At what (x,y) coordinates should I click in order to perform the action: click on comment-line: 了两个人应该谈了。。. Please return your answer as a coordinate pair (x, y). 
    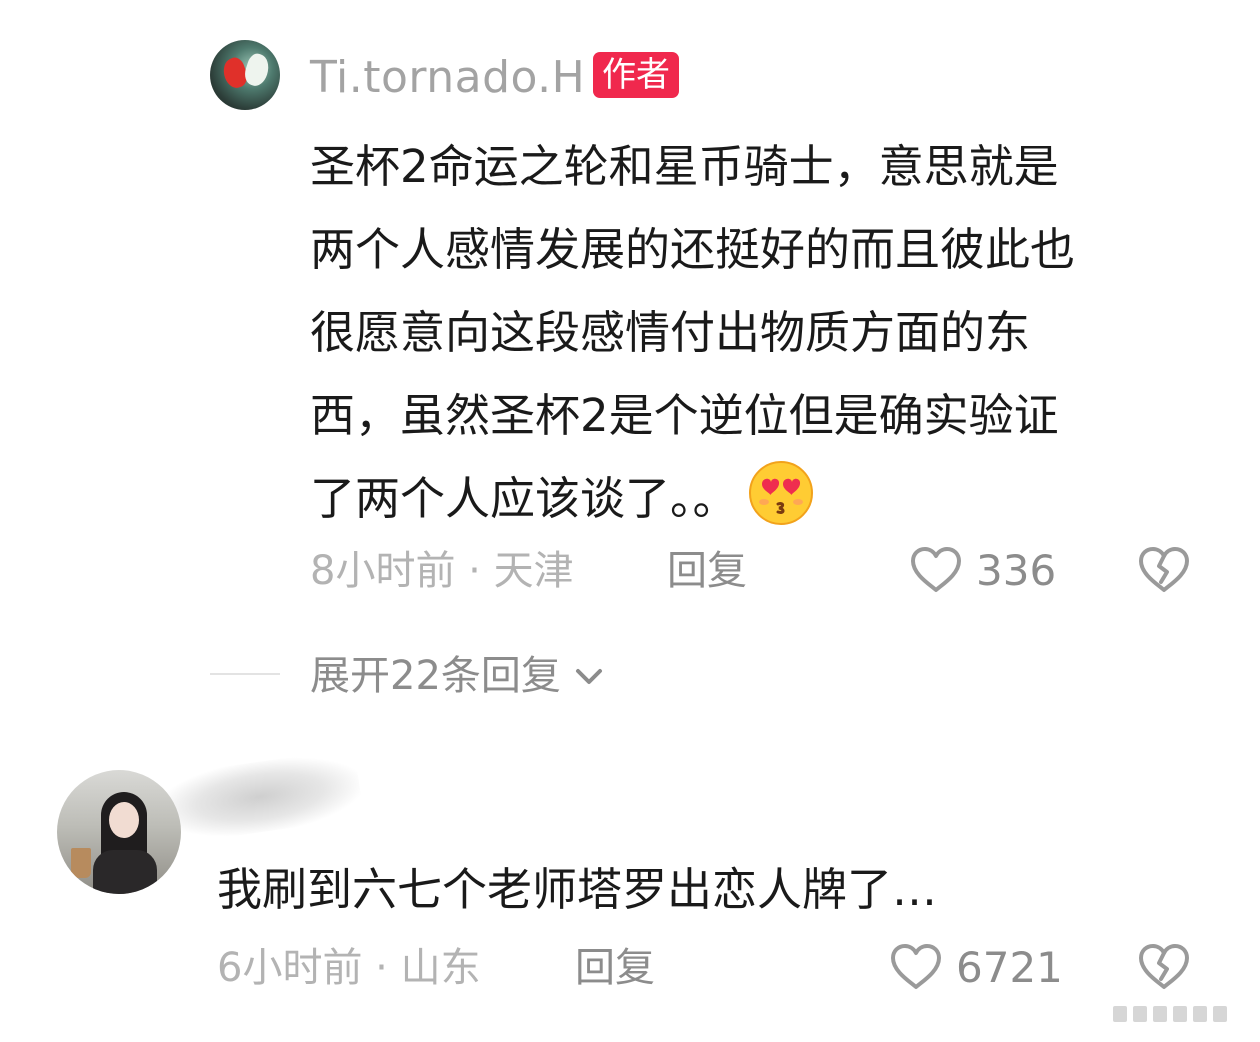
    Looking at the image, I should click on (760, 498).